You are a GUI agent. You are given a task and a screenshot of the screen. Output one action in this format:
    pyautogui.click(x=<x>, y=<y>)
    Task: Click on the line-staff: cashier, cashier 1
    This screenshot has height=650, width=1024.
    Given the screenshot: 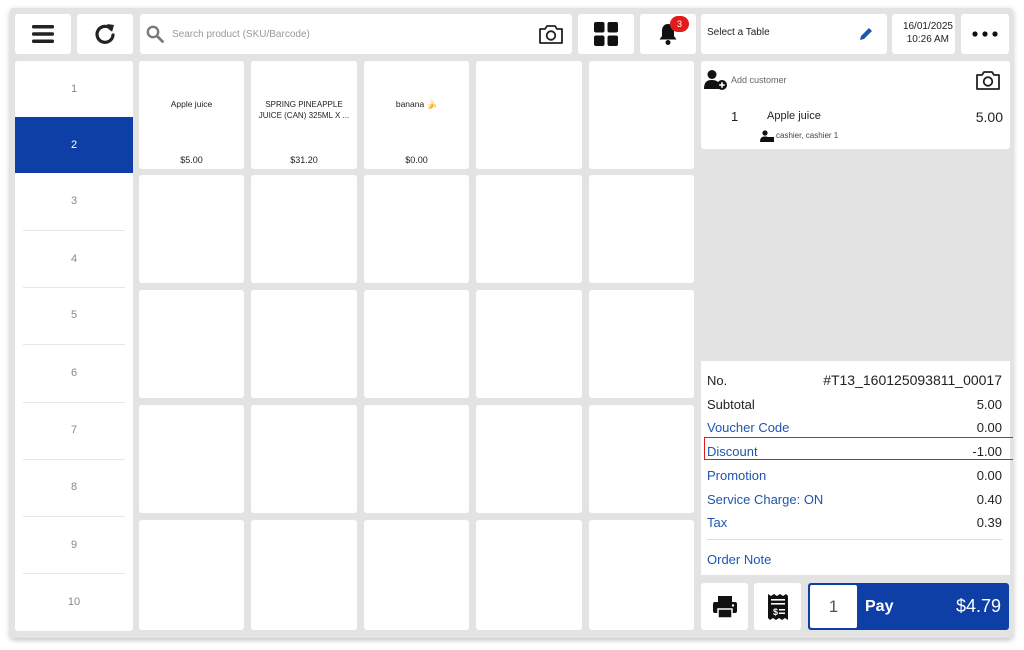 What is the action you would take?
    pyautogui.click(x=807, y=135)
    